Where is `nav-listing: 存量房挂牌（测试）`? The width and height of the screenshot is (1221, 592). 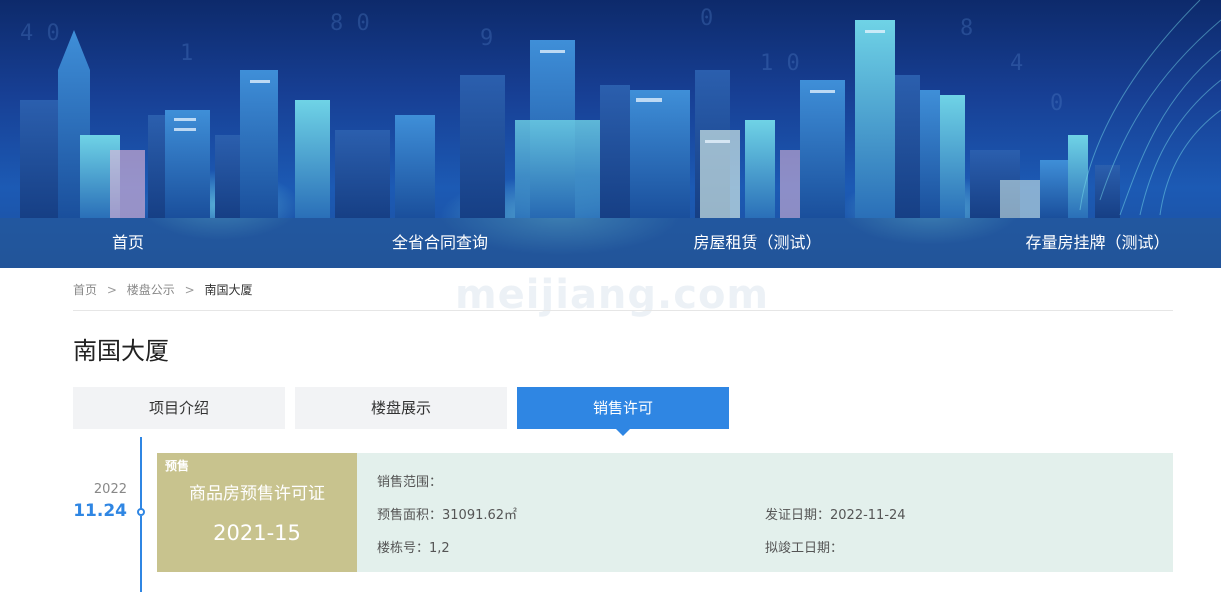
nav-listing: 存量房挂牌（测试） is located at coordinates (1097, 243).